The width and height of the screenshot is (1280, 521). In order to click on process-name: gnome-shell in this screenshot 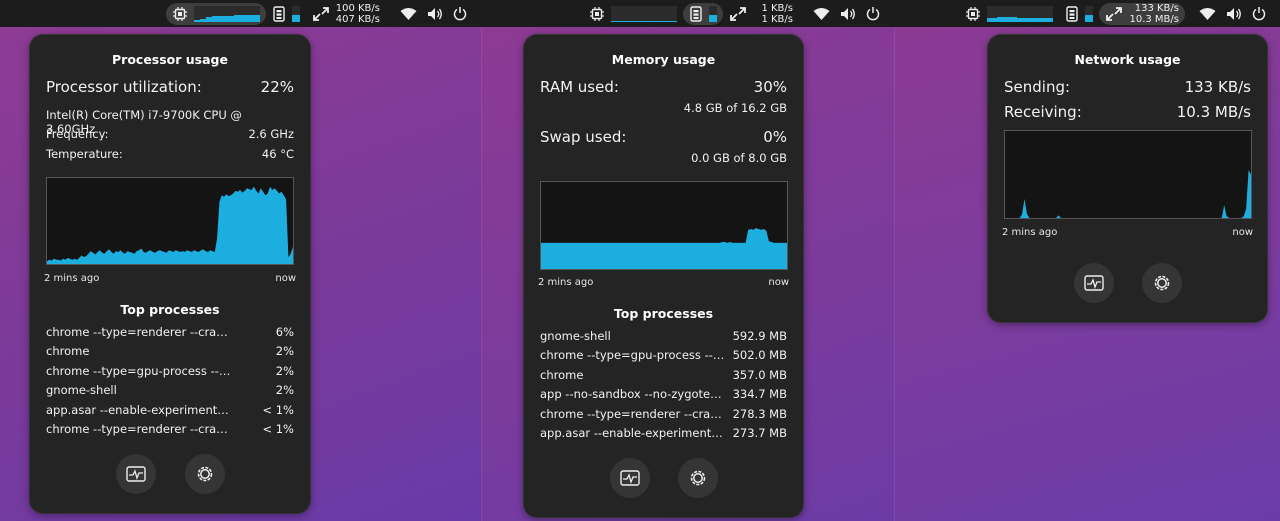, I will do `click(575, 336)`.